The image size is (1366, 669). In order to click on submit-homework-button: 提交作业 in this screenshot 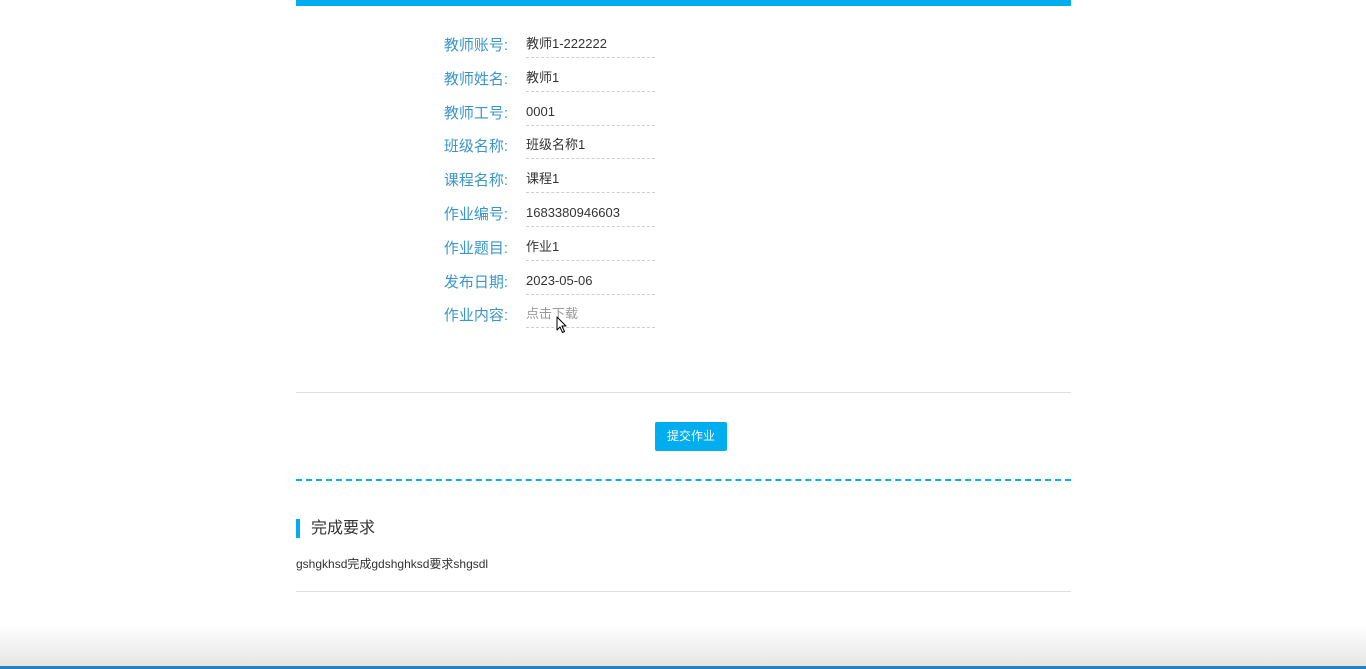, I will do `click(691, 436)`.